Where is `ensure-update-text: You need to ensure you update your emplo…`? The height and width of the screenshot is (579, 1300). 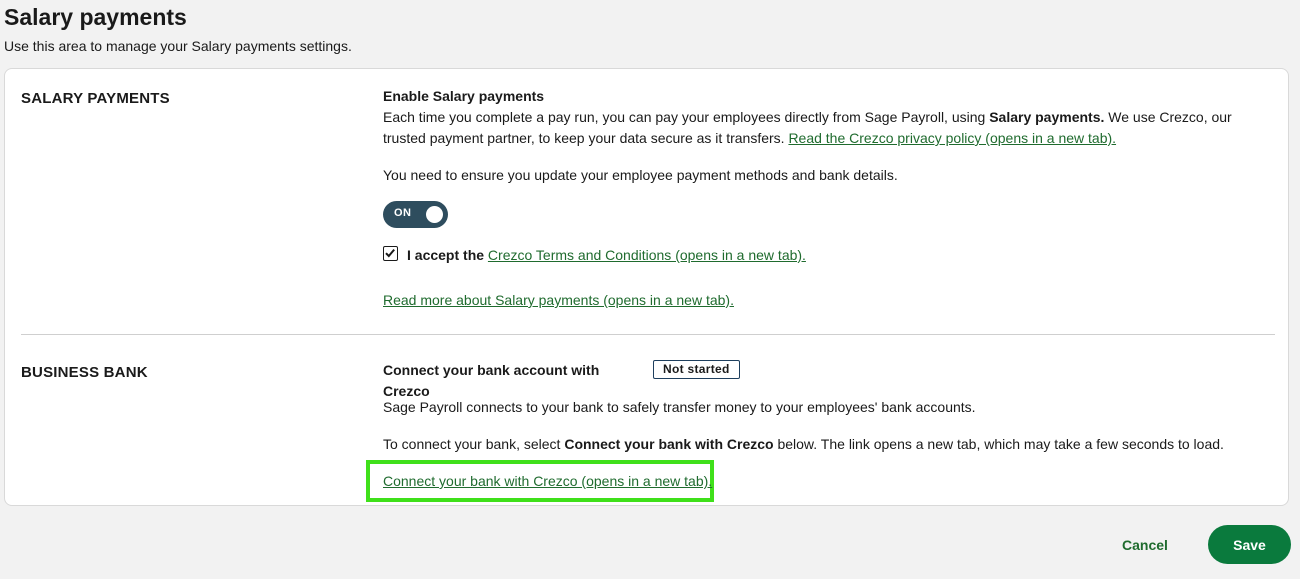
ensure-update-text: You need to ensure you update your emplo… is located at coordinates (640, 175).